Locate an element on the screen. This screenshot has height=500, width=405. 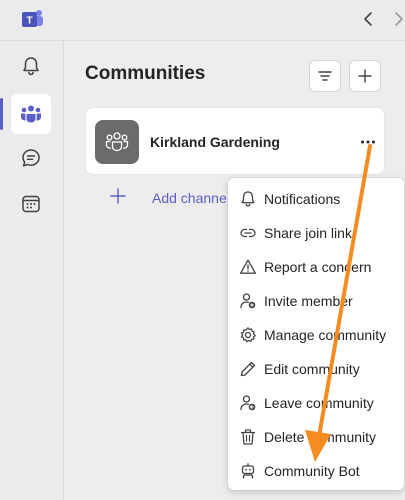
menu-item-invite-member: Invite member is located at coordinates (316, 301).